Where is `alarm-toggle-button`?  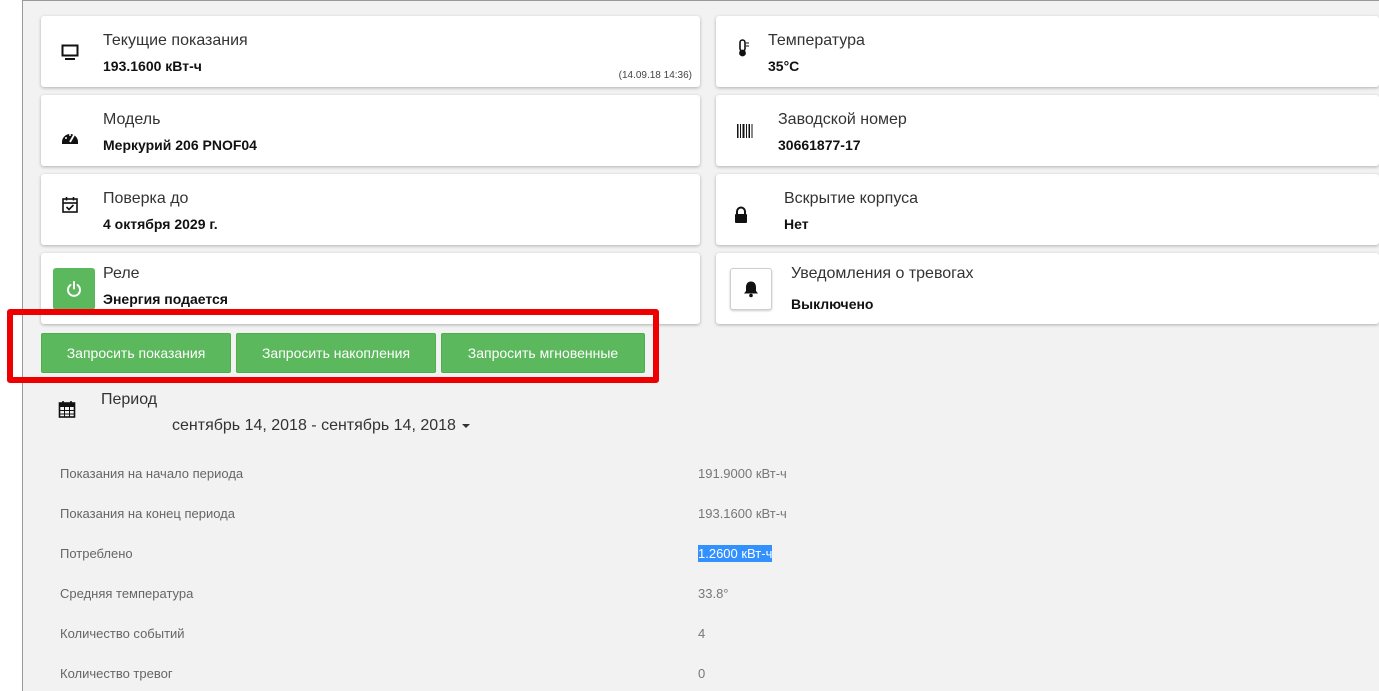 alarm-toggle-button is located at coordinates (751, 289).